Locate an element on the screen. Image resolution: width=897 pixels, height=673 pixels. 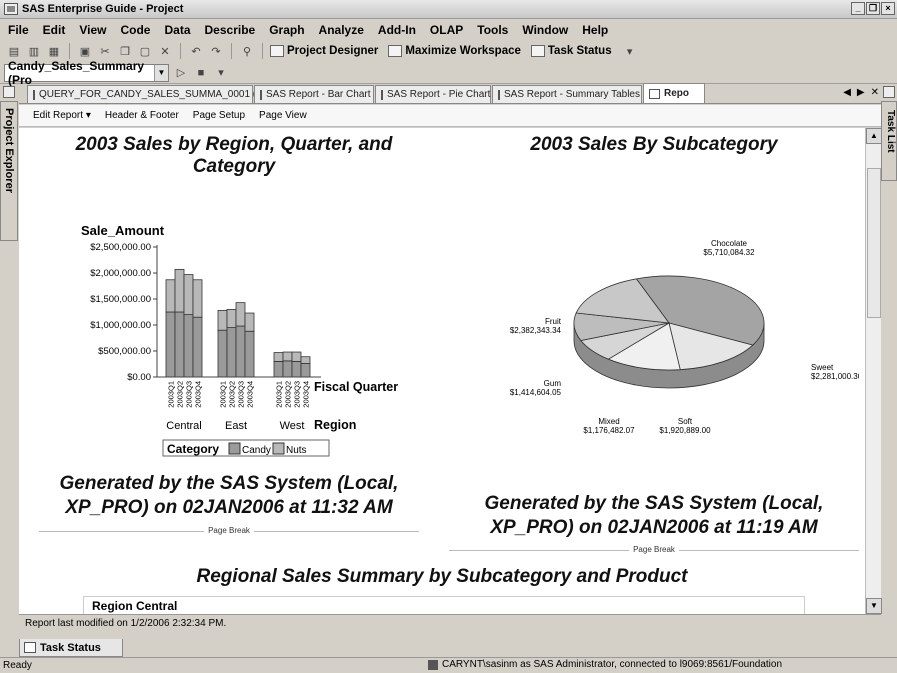
menu-window: Window is located at coordinates (545, 30).